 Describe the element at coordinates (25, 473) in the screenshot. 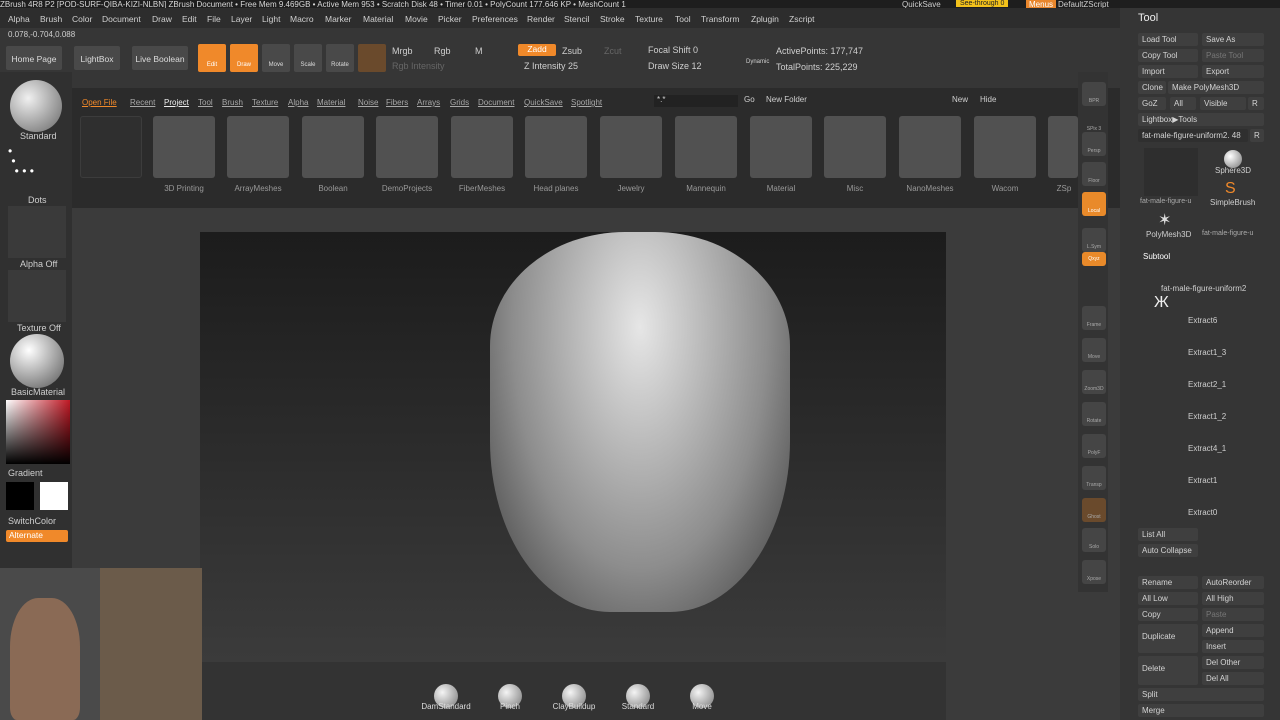

I see `gradient-label: Gradient` at that location.